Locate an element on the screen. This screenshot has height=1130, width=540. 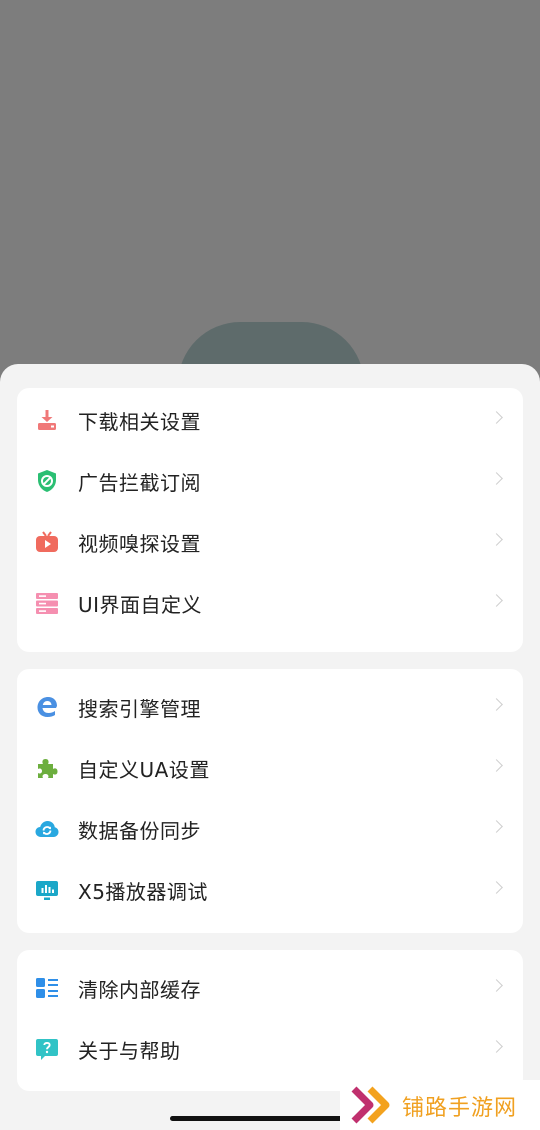
tv-play-icon is located at coordinates (47, 542).